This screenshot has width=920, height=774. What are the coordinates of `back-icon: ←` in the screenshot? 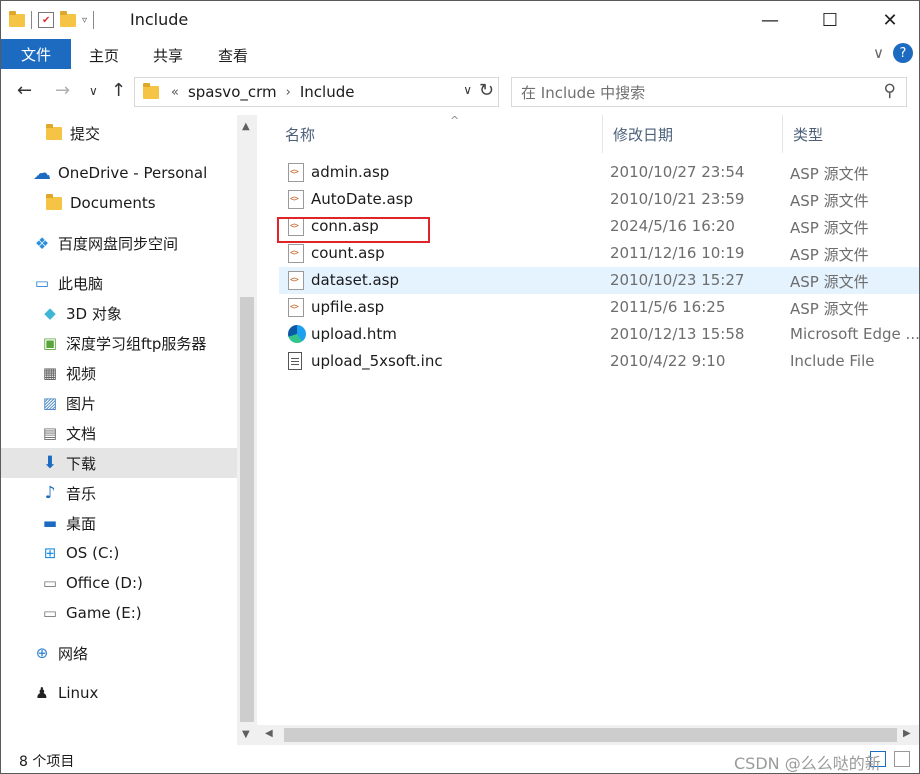 It's located at (24, 90).